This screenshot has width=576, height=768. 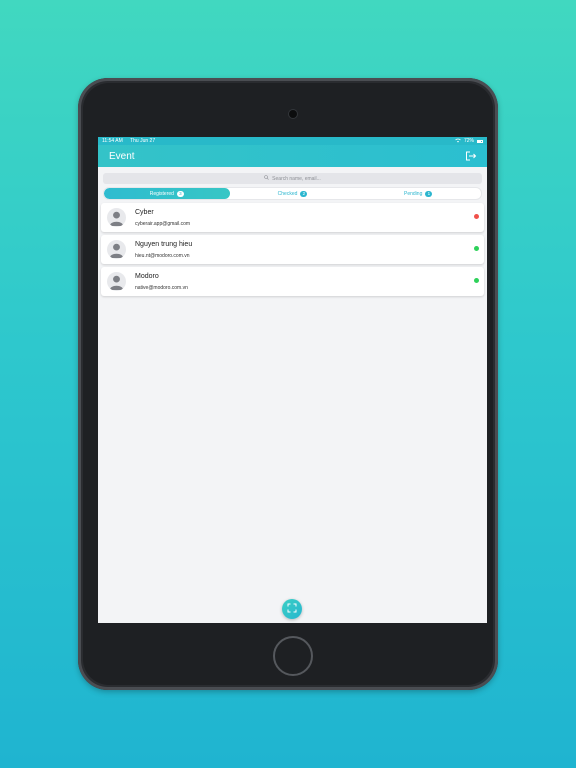 What do you see at coordinates (180, 193) in the screenshot?
I see `tab-count-badge: 3` at bounding box center [180, 193].